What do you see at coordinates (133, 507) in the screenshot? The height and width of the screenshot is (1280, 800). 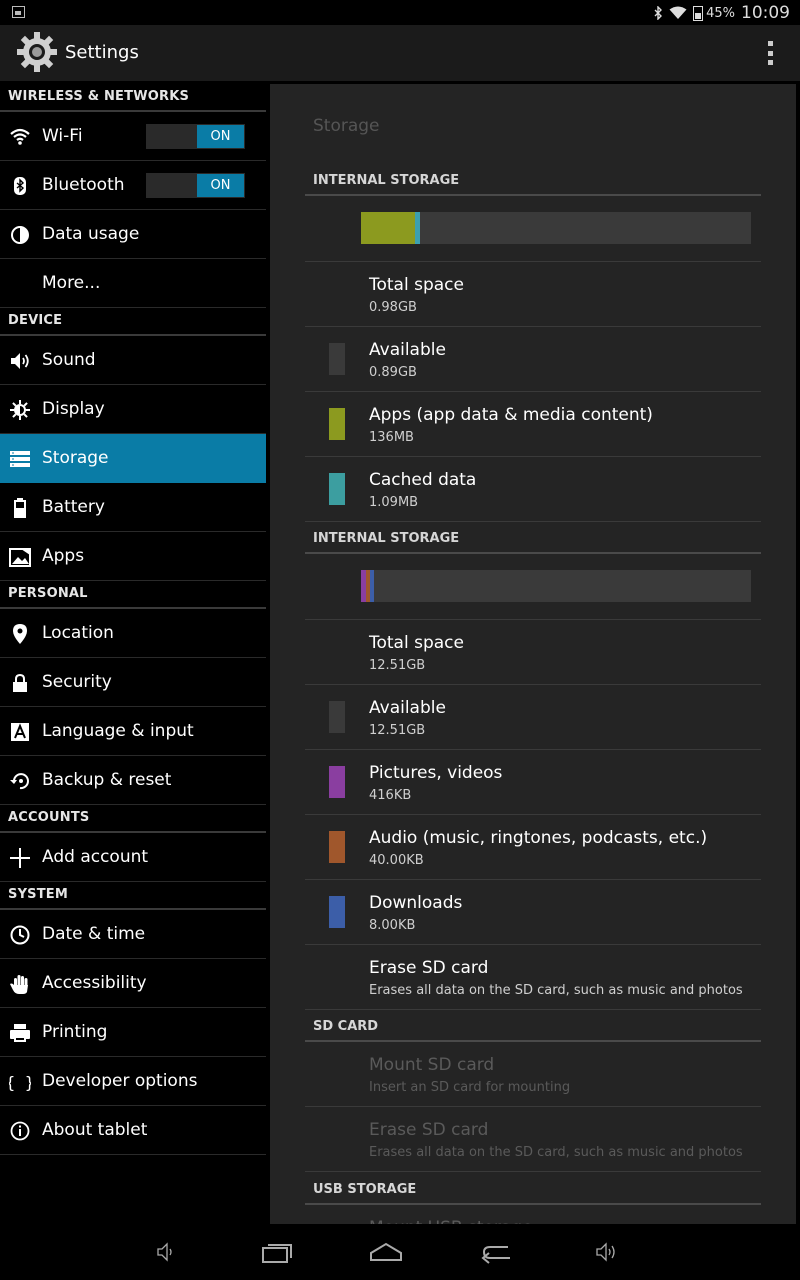 I see `sidebar-item-battery: Battery` at bounding box center [133, 507].